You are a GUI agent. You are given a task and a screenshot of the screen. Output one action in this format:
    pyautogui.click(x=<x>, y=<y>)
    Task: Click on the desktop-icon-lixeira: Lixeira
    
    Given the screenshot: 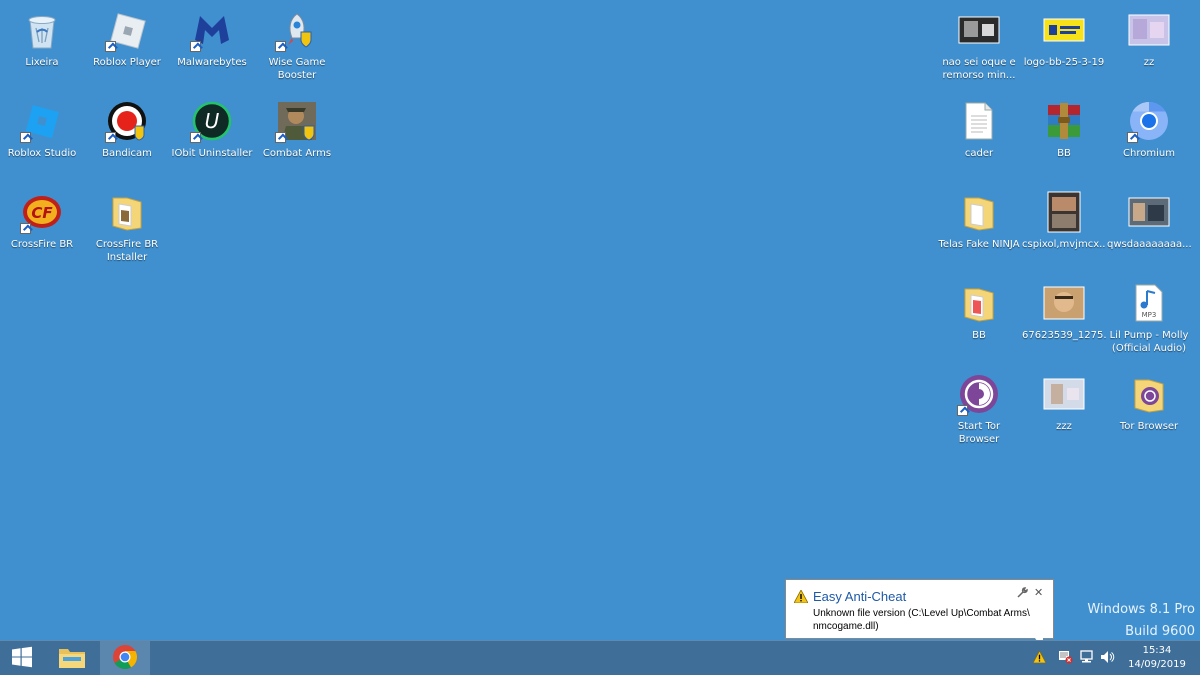 What is the action you would take?
    pyautogui.click(x=42, y=50)
    